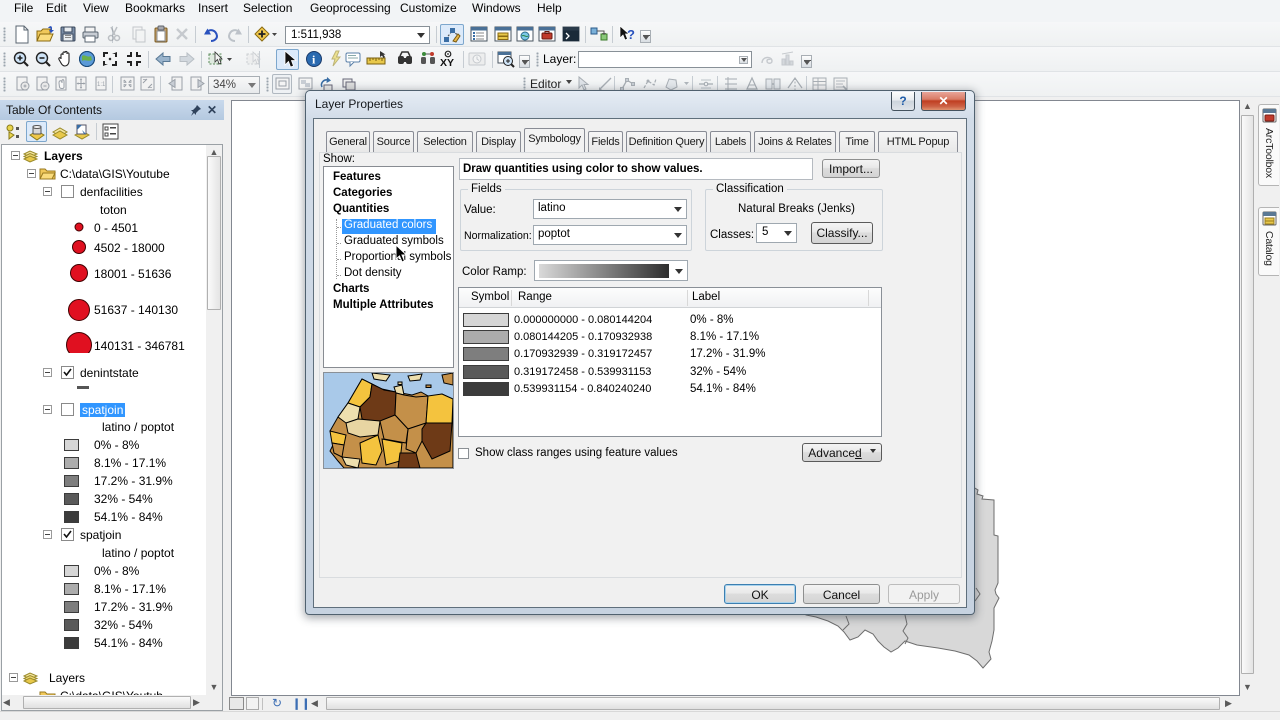 The image size is (1280, 720). What do you see at coordinates (101, 85) in the screenshot?
I see `svg-text: 1:1` at bounding box center [101, 85].